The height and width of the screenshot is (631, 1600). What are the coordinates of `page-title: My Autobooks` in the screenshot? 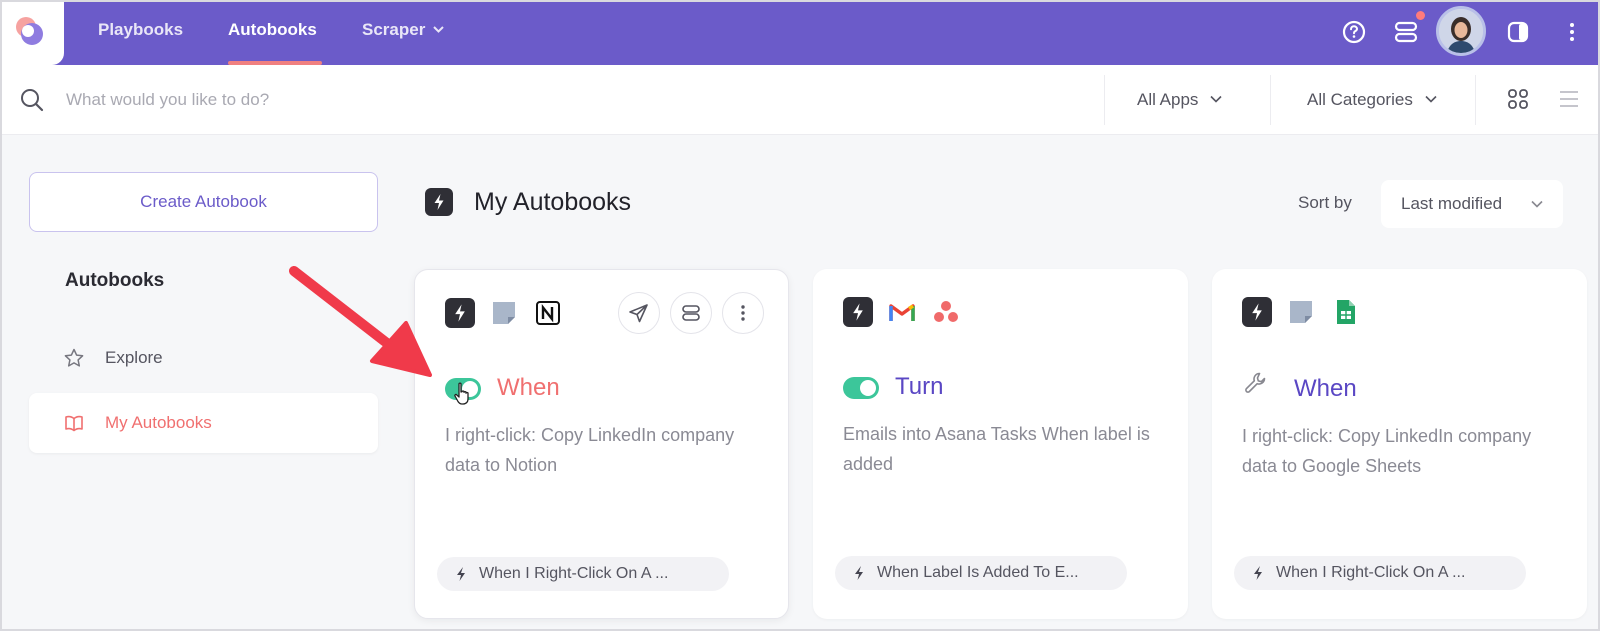 It's located at (553, 202).